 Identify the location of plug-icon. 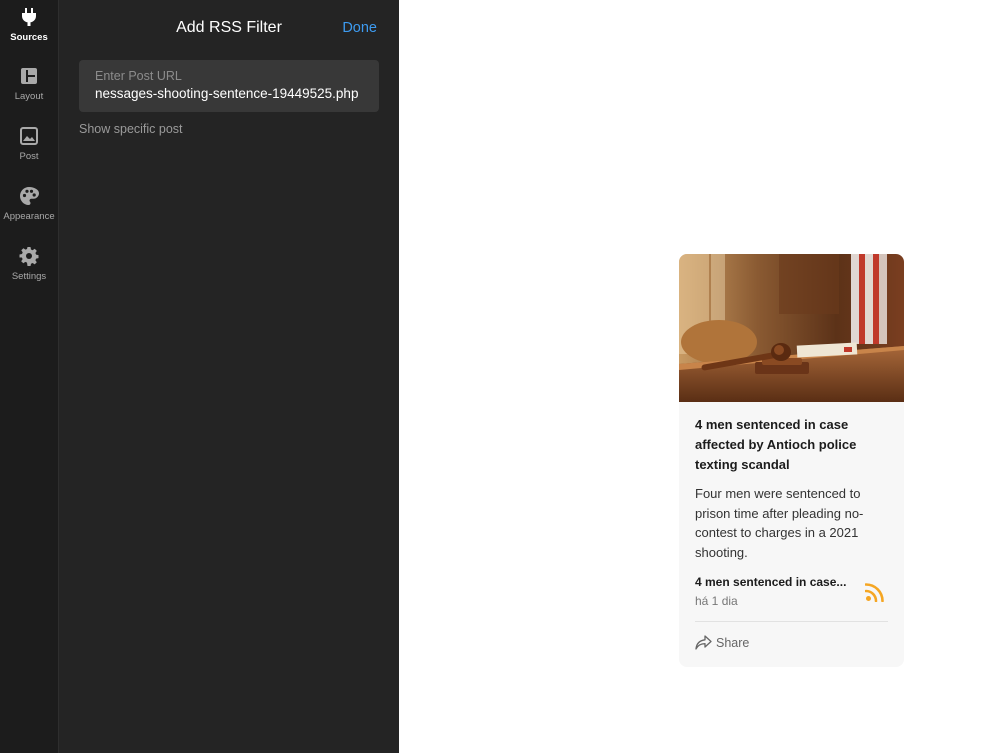
(29, 17).